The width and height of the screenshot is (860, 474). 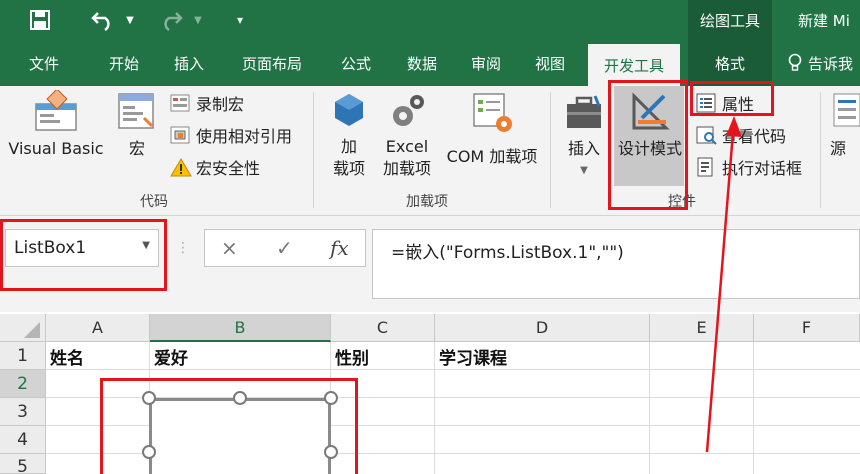 What do you see at coordinates (723, 284) in the screenshot?
I see `annotation-arrow` at bounding box center [723, 284].